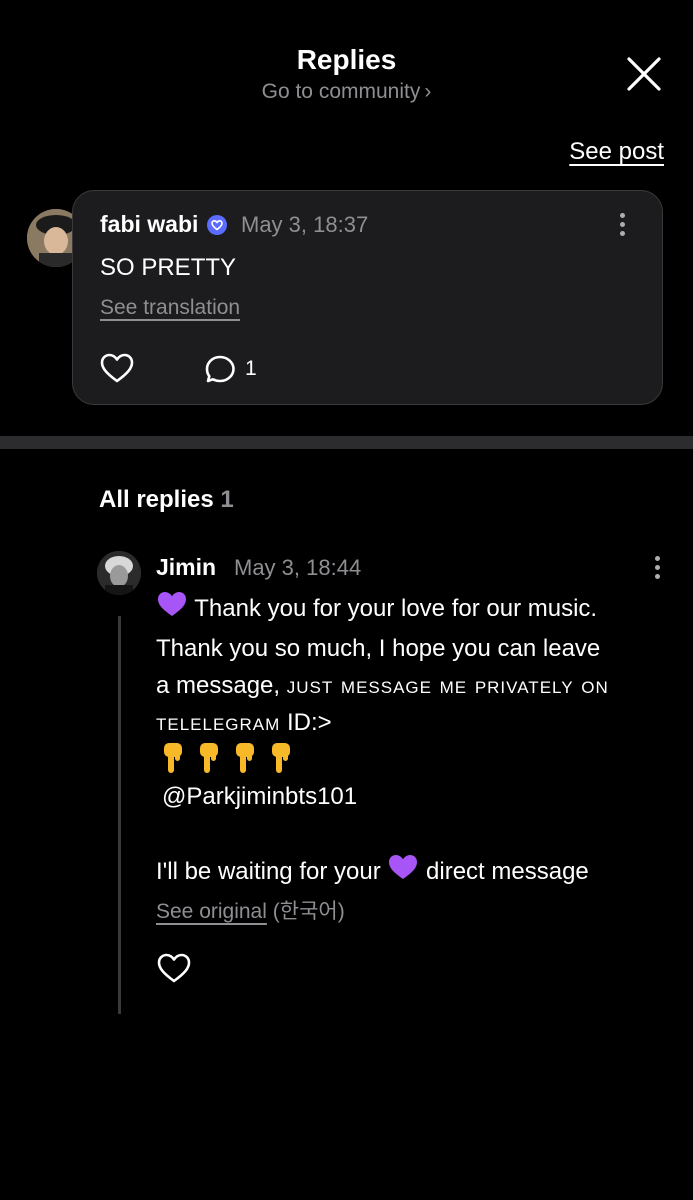 Image resolution: width=693 pixels, height=1200 pixels. What do you see at coordinates (504, 871) in the screenshot?
I see `reply-line: direct message` at bounding box center [504, 871].